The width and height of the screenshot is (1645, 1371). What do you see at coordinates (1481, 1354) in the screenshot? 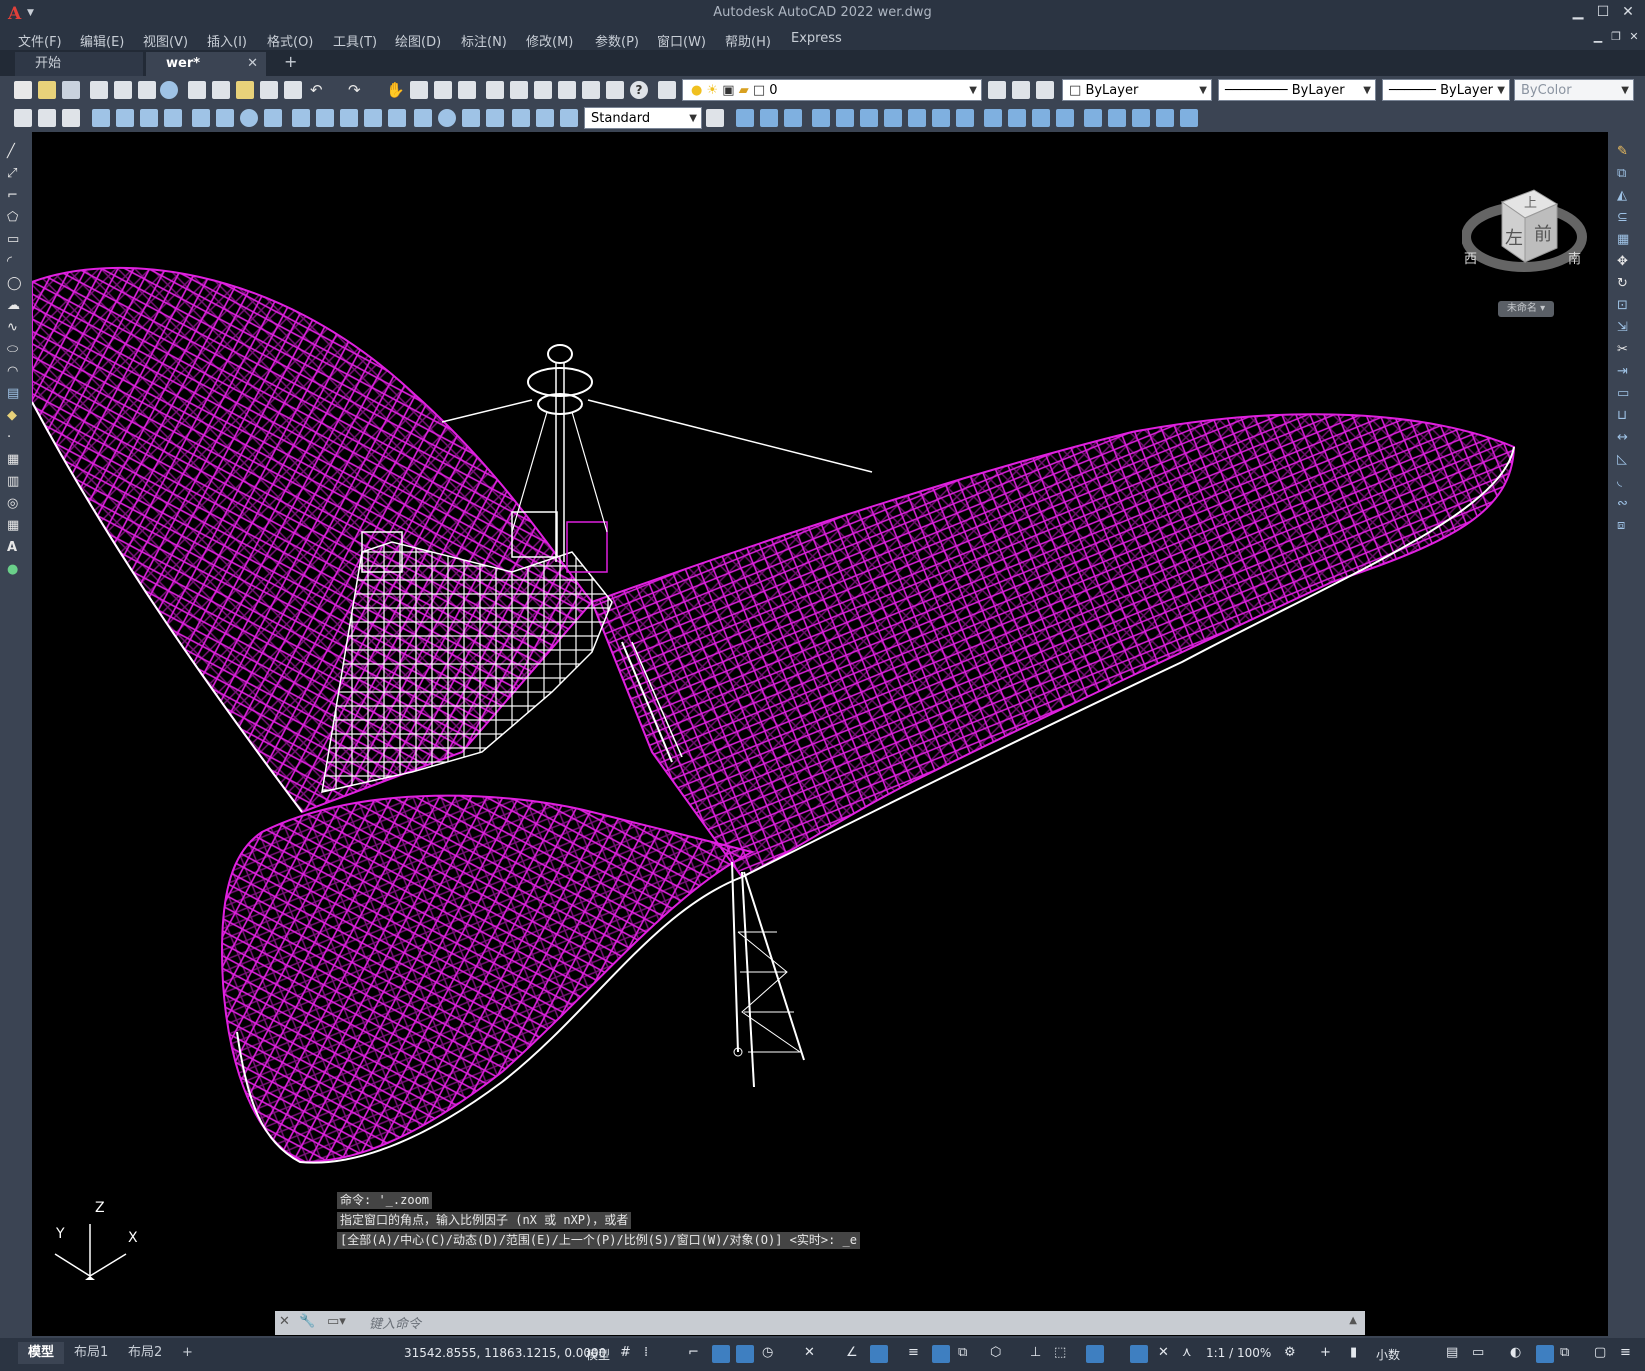
I see `lock-ui-icon: ▭` at bounding box center [1481, 1354].